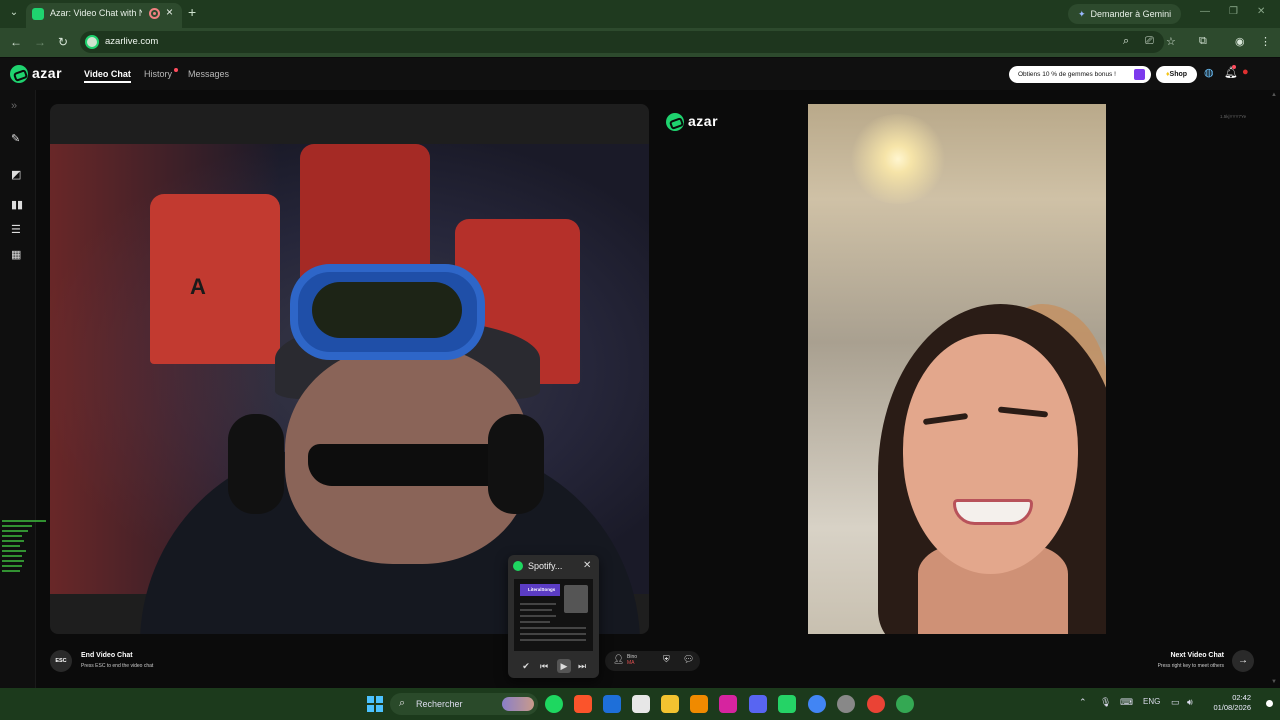 The height and width of the screenshot is (720, 1280). Describe the element at coordinates (993, 512) in the screenshot. I see `smile` at that location.